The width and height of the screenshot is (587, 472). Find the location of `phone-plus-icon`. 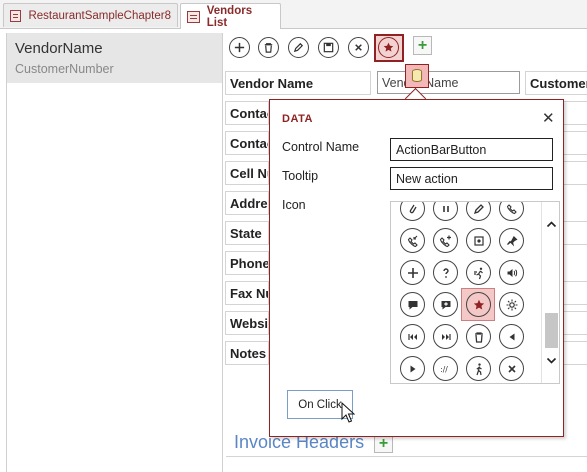

phone-plus-icon is located at coordinates (445, 240).